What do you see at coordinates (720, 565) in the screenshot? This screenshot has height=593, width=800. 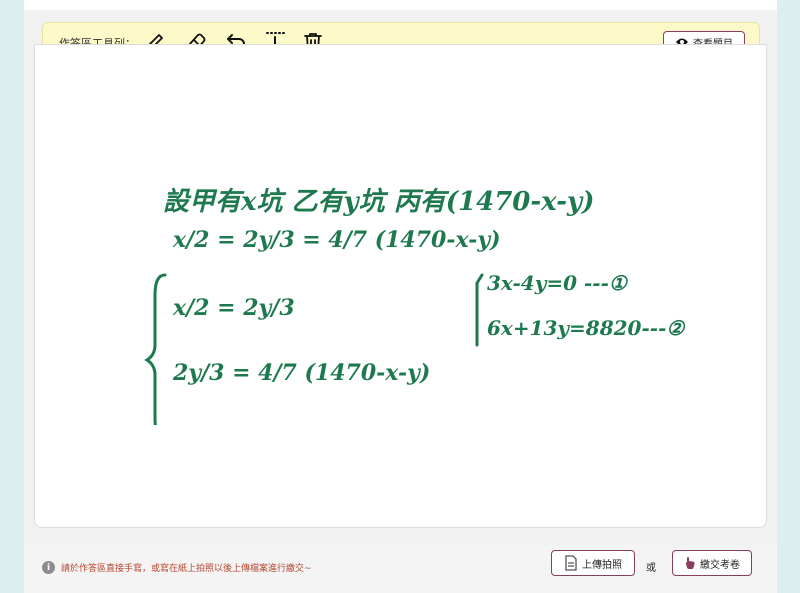 I see `submit-exam-label: 繳交考卷` at bounding box center [720, 565].